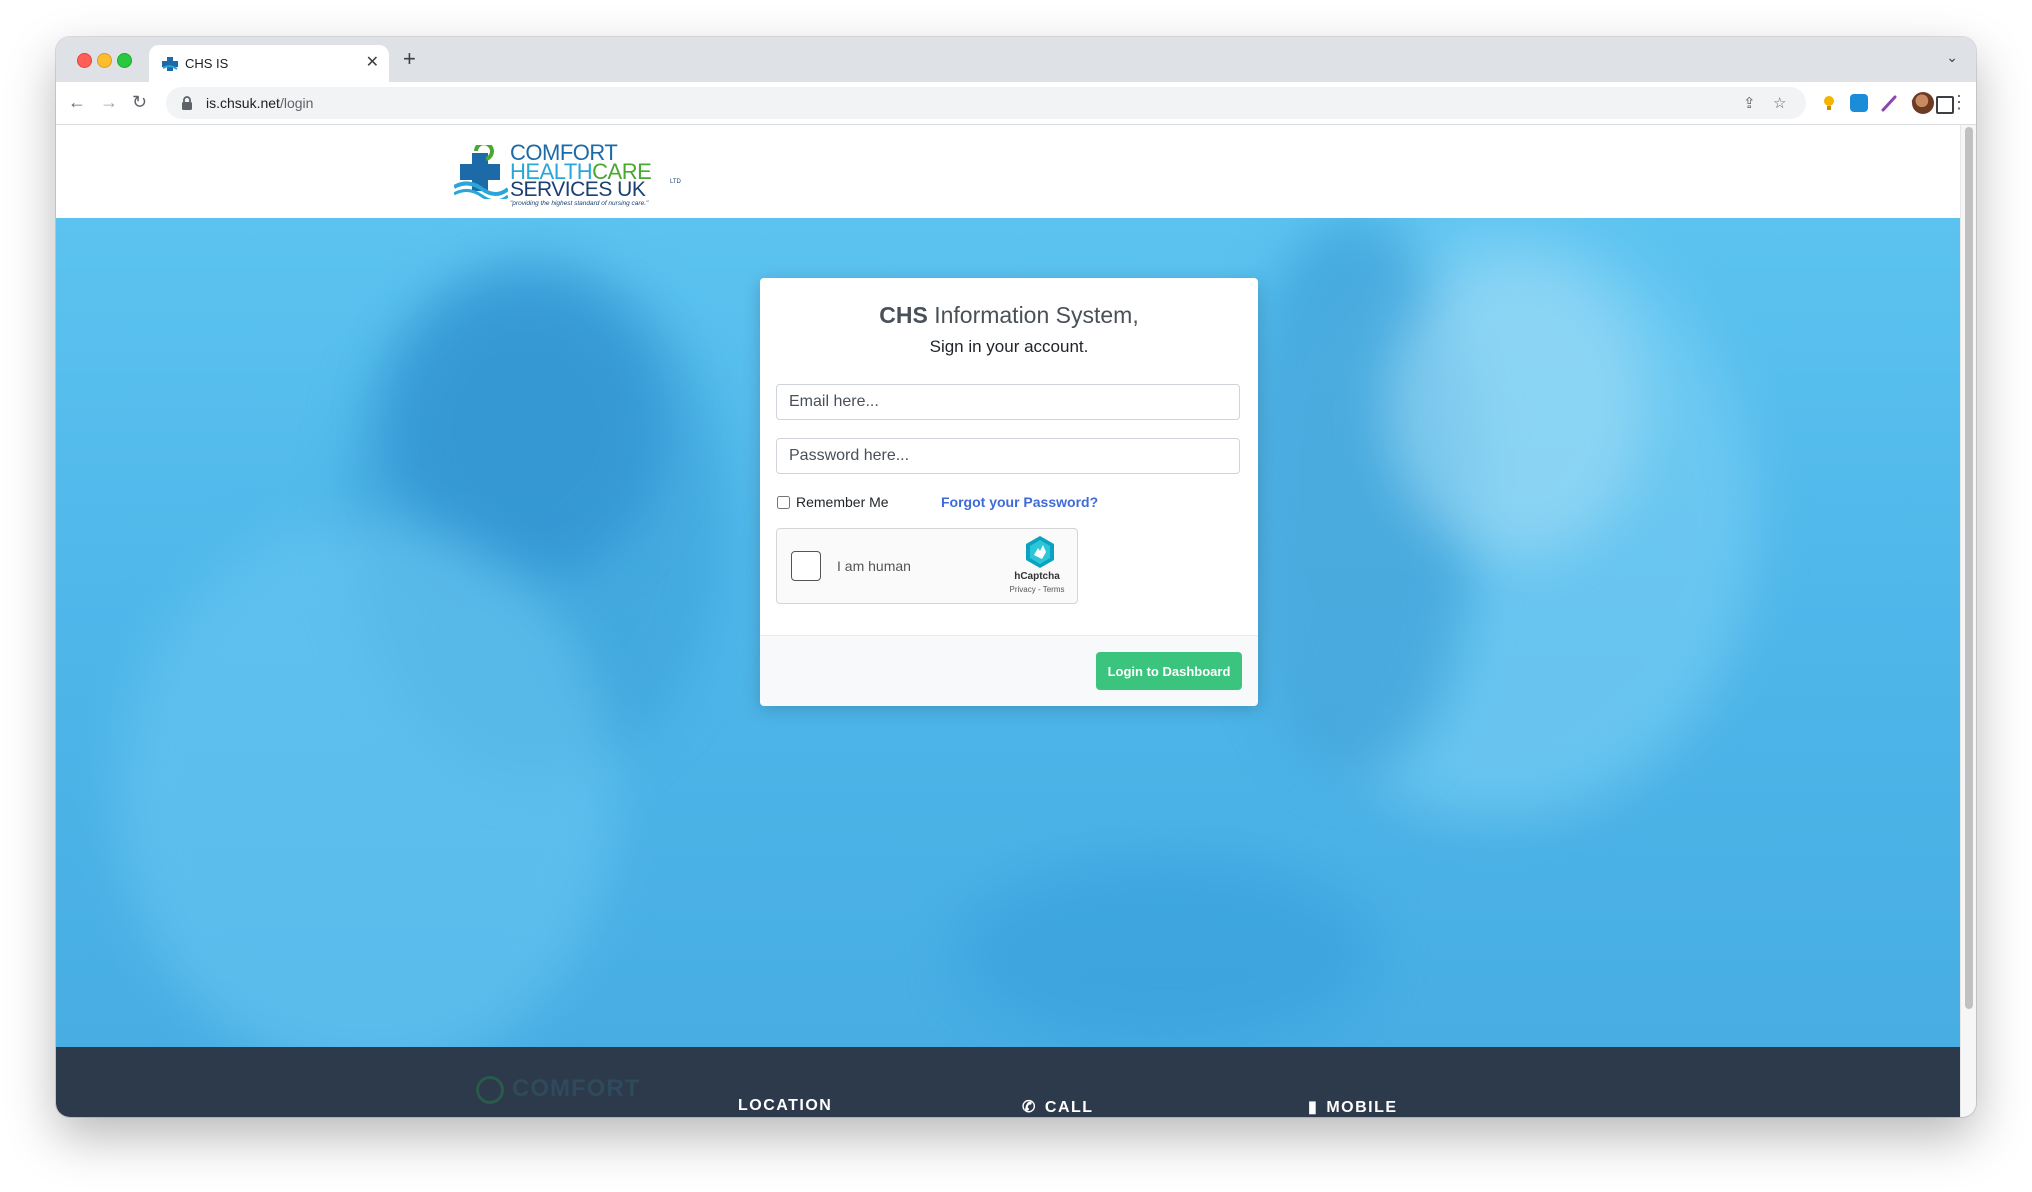 The width and height of the screenshot is (2032, 1192). I want to click on bookmark-star-icon: ☆, so click(1779, 103).